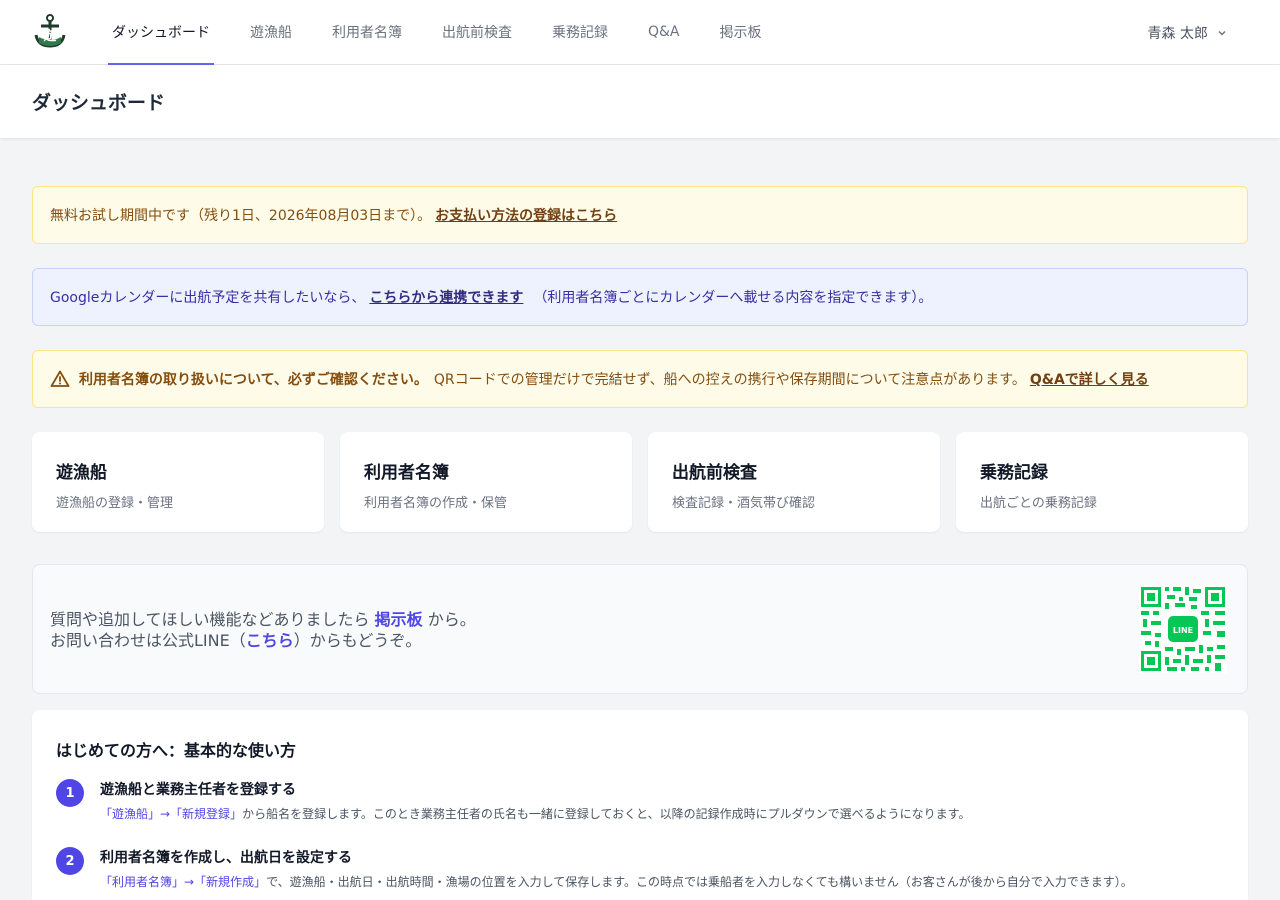 This screenshot has width=1280, height=900. What do you see at coordinates (270, 640) in the screenshot?
I see `line-contact-link: こちら` at bounding box center [270, 640].